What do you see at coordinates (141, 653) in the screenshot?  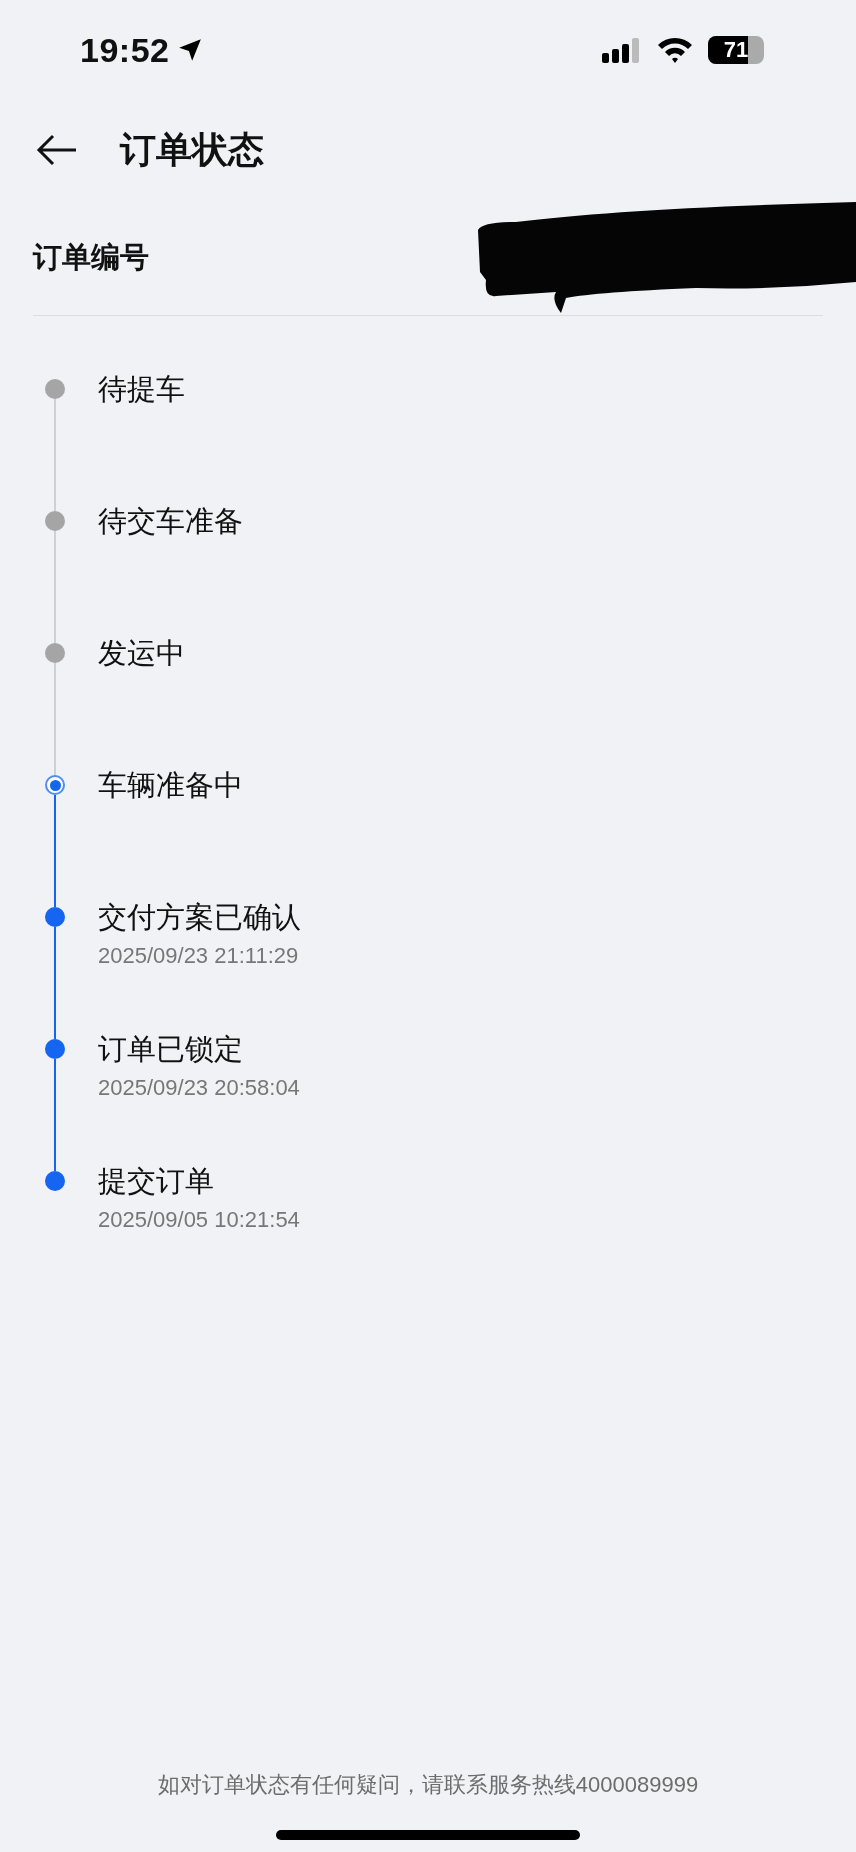 I see `step-title: 发运中` at bounding box center [141, 653].